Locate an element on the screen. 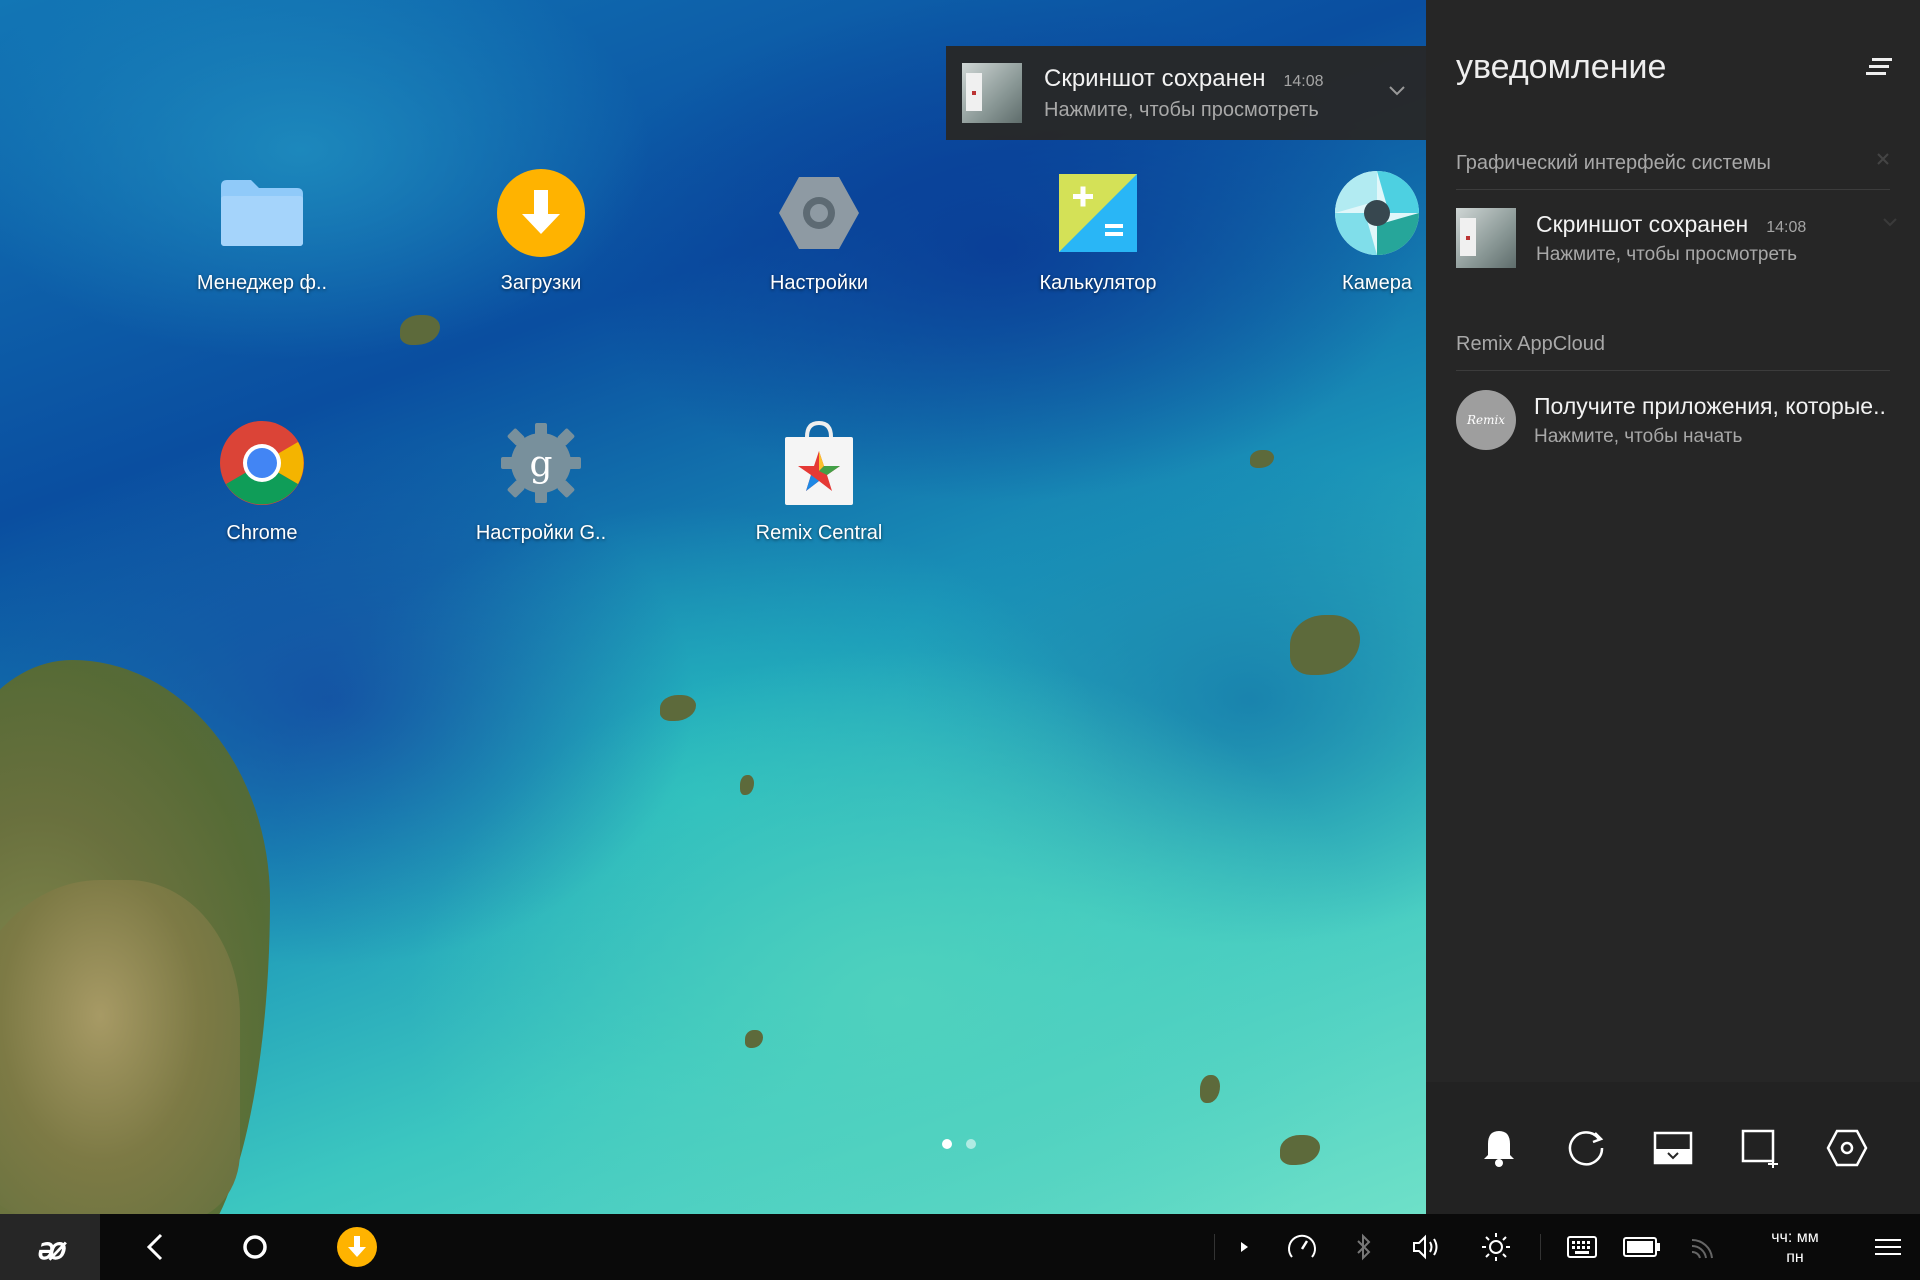 This screenshot has width=1920, height=1280. remix-central-icon is located at coordinates (819, 463).